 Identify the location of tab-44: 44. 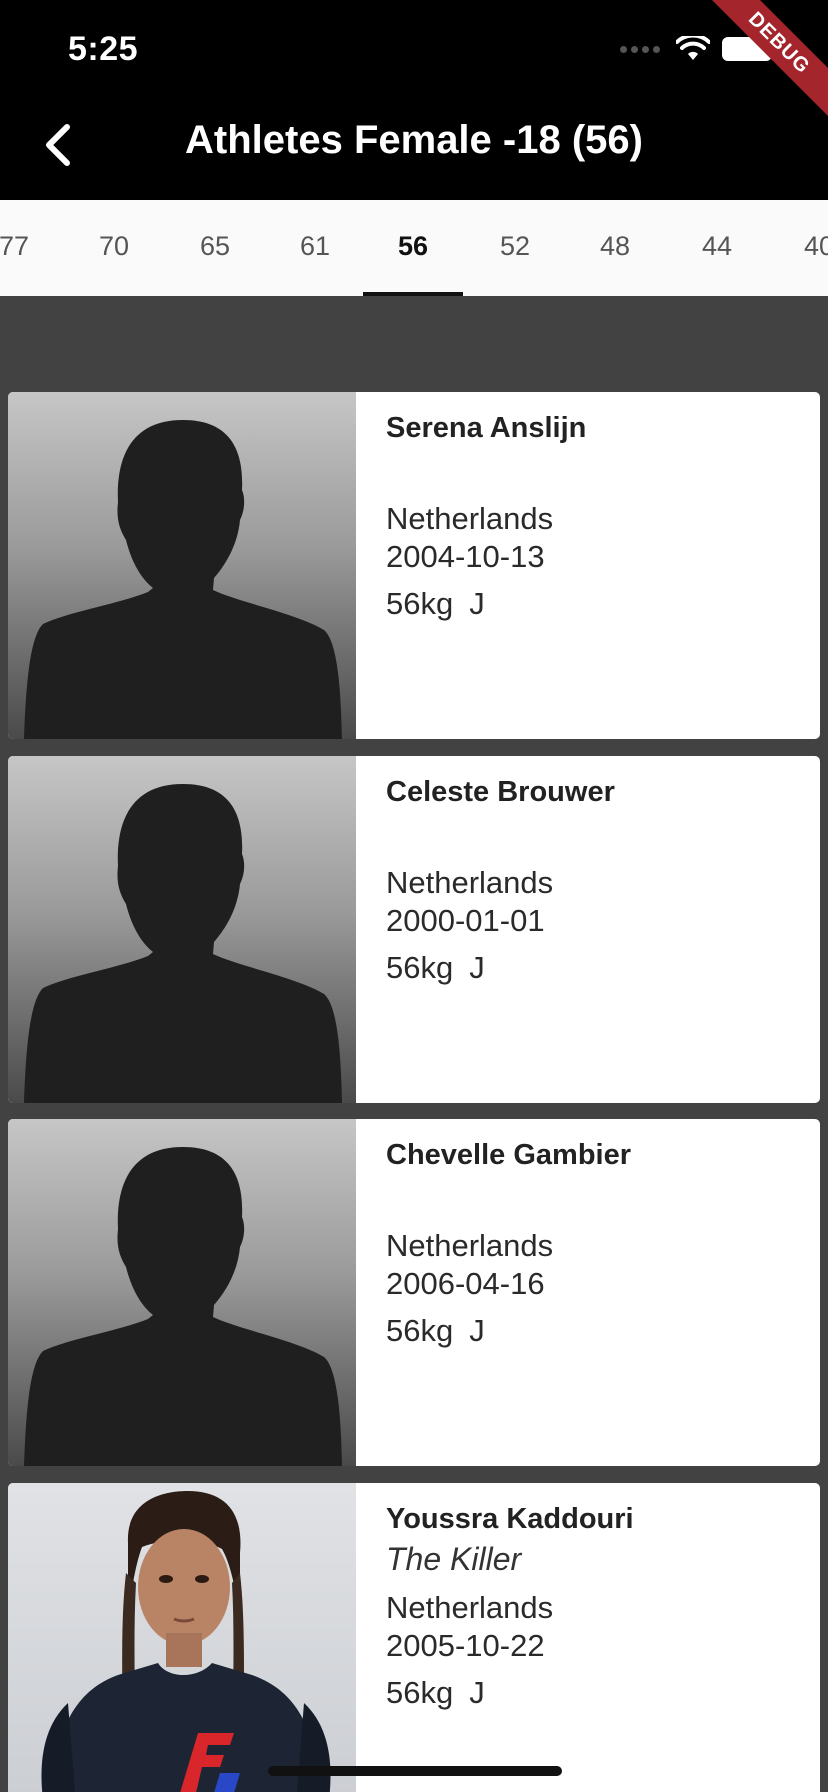
(717, 248).